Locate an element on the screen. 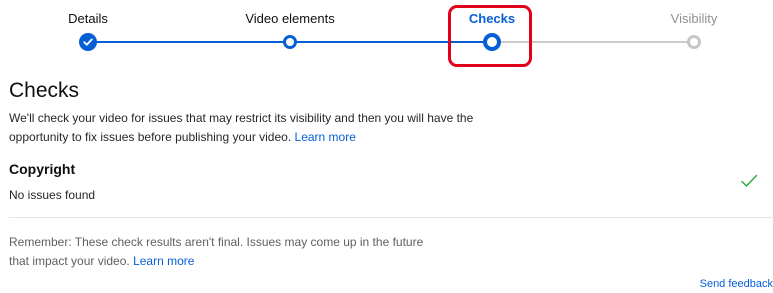 The image size is (773, 293). send-feedback-link: Send feedback is located at coordinates (736, 284).